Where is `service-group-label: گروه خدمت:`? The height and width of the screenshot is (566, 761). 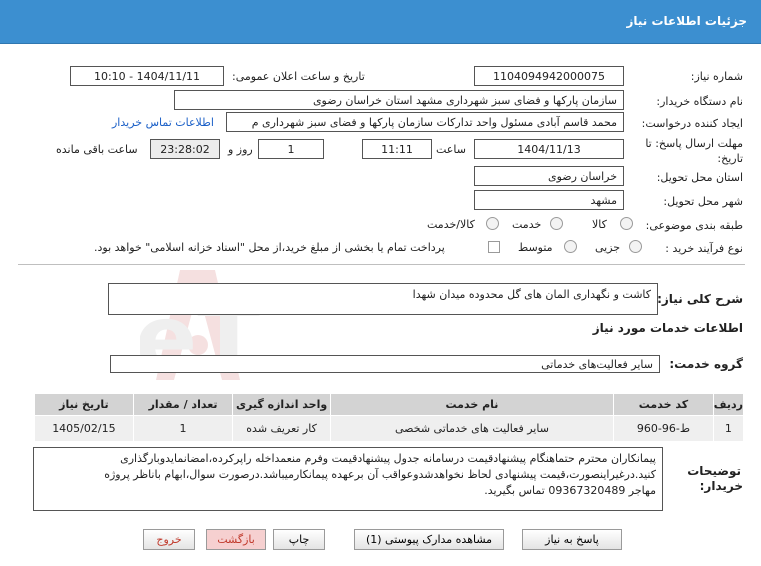 service-group-label: گروه خدمت: is located at coordinates (706, 364).